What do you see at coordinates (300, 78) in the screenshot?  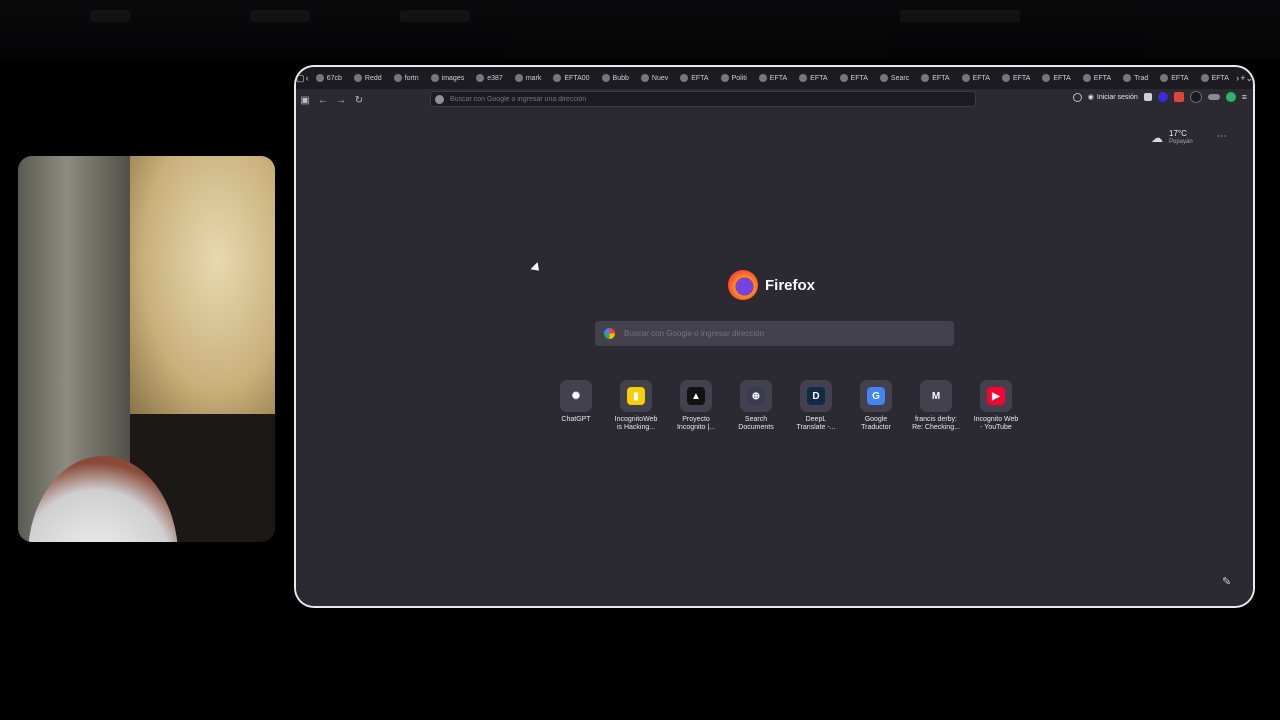 I see `tab-list-icon: ▢` at bounding box center [300, 78].